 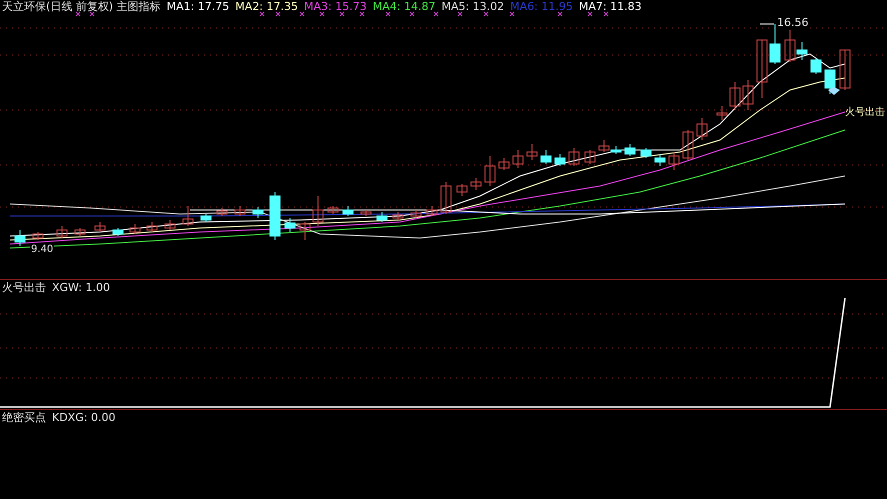 I want to click on moving-average-reading: MA6: 11.95, so click(x=541, y=7).